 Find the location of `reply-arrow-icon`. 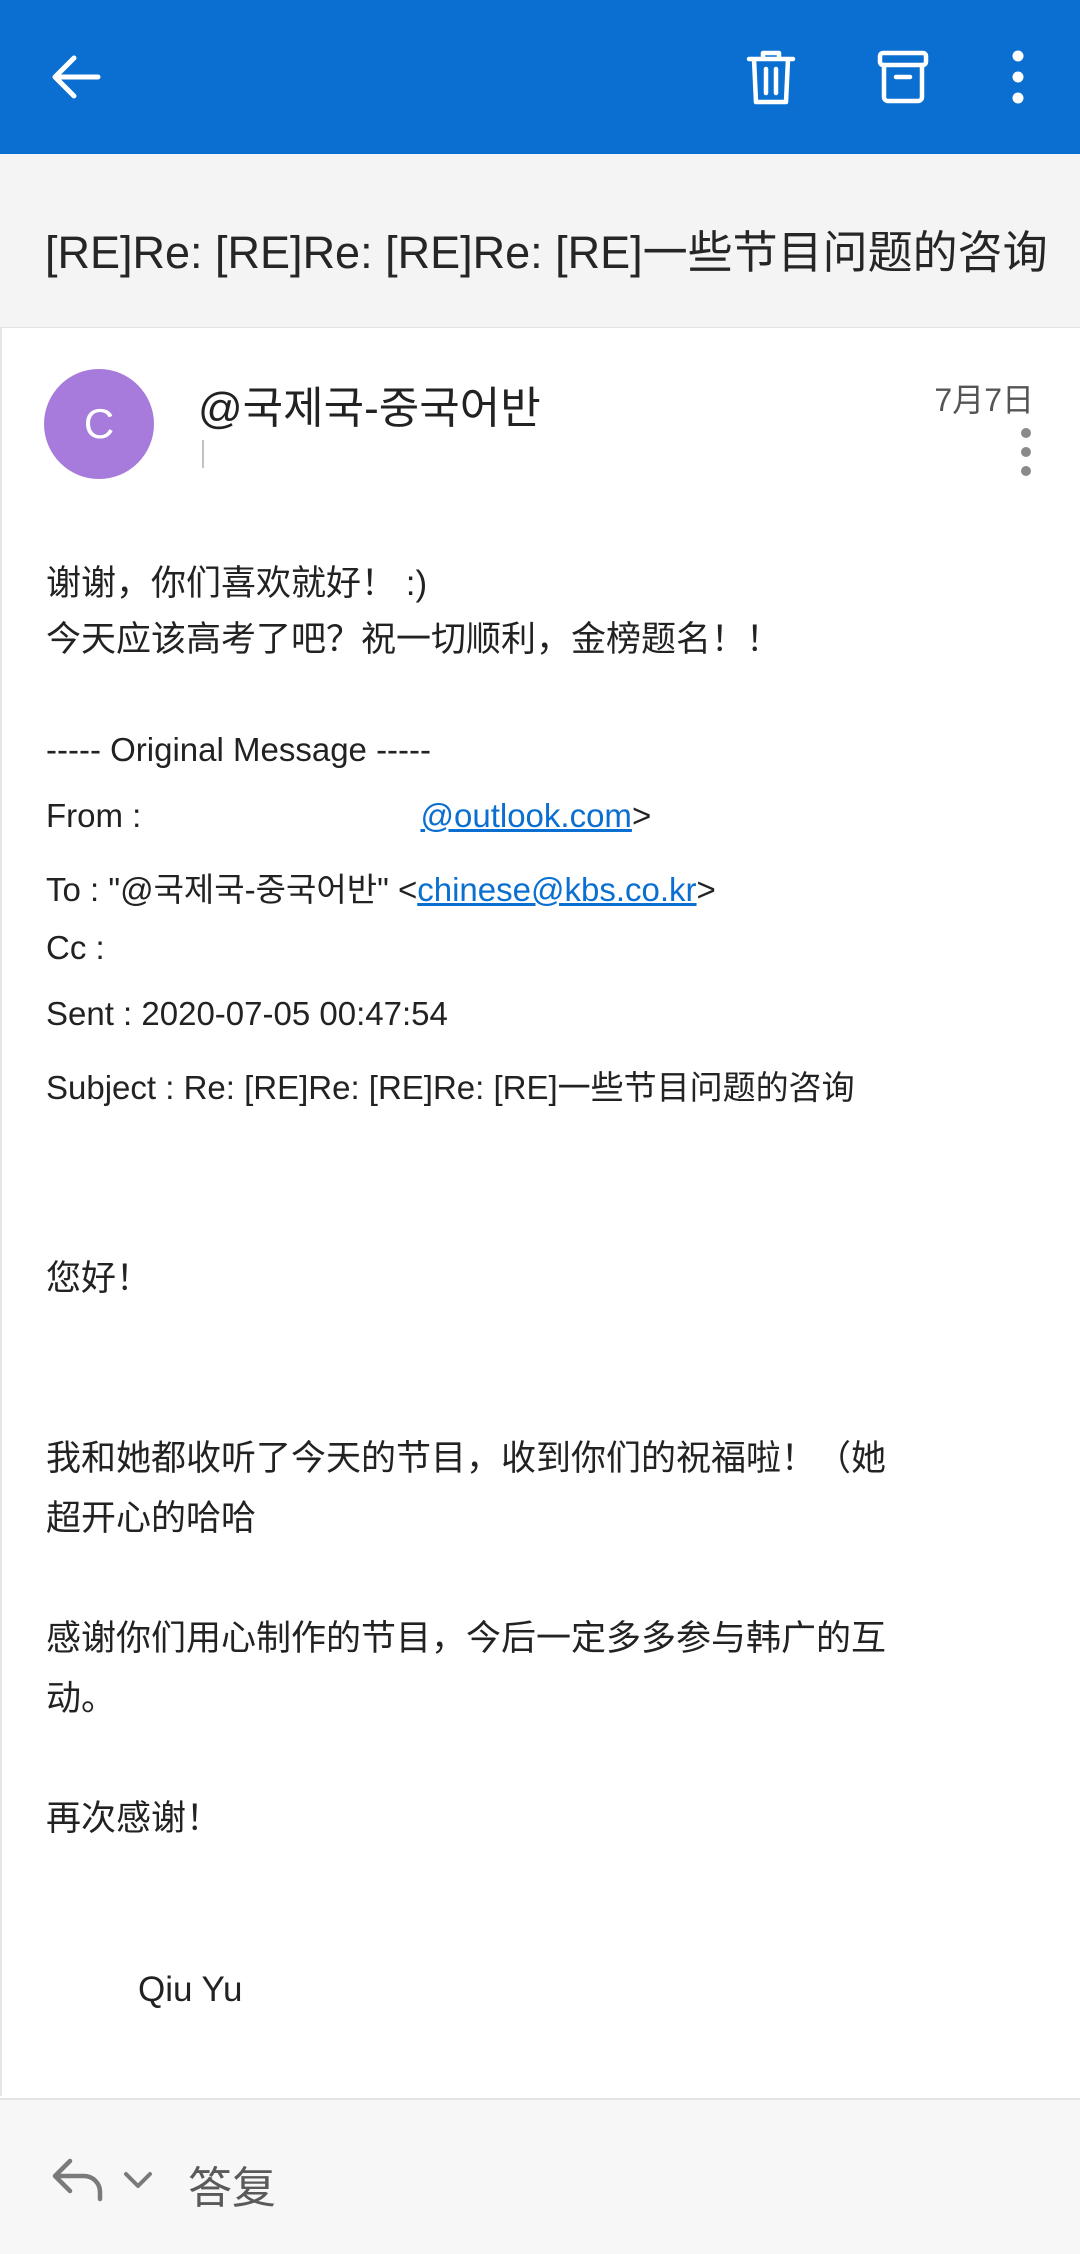

reply-arrow-icon is located at coordinates (77, 2180).